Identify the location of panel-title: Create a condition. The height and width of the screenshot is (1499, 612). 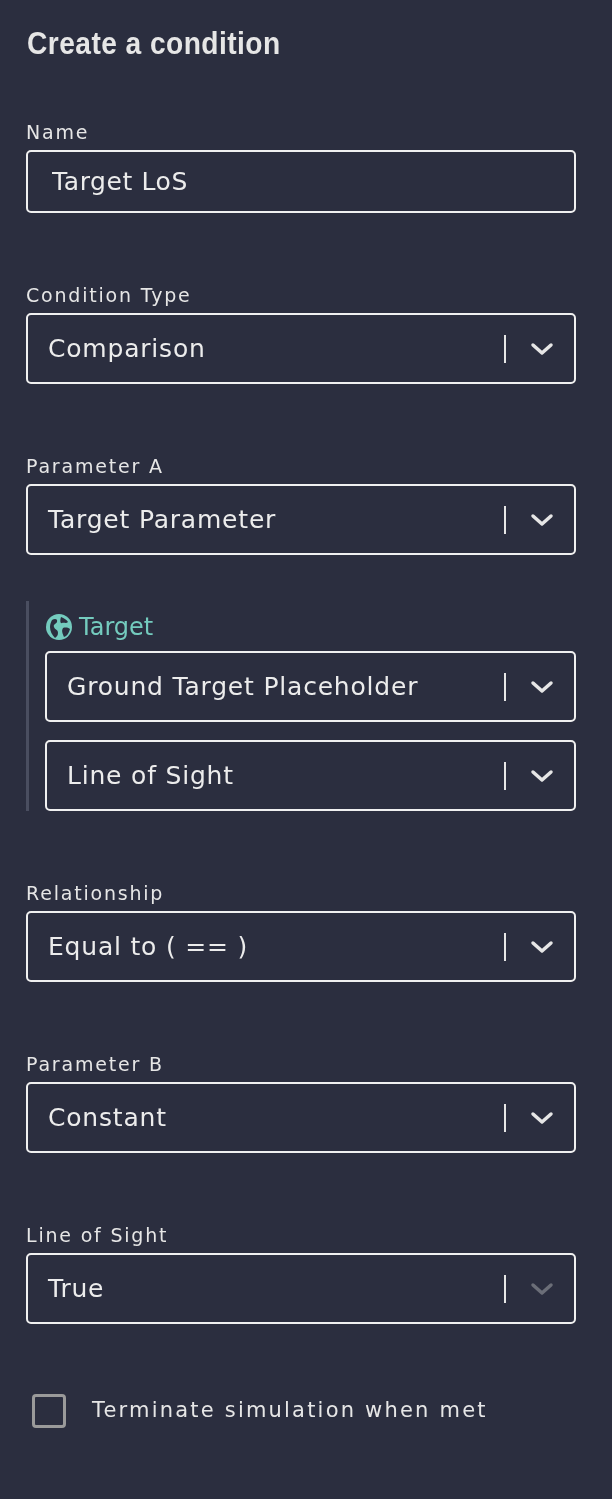
(154, 43).